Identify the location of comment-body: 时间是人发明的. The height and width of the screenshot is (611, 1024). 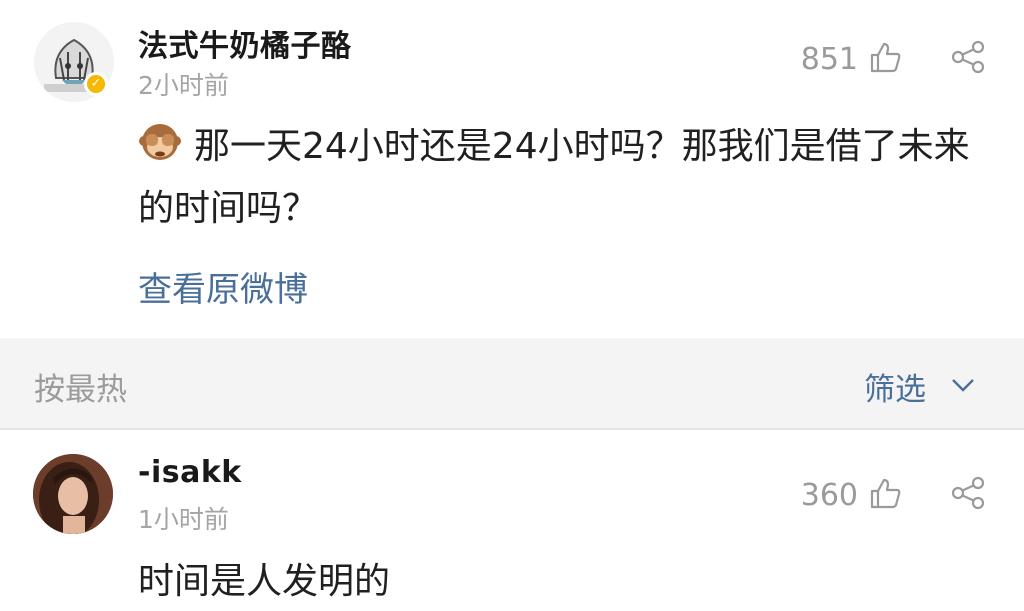
(264, 581).